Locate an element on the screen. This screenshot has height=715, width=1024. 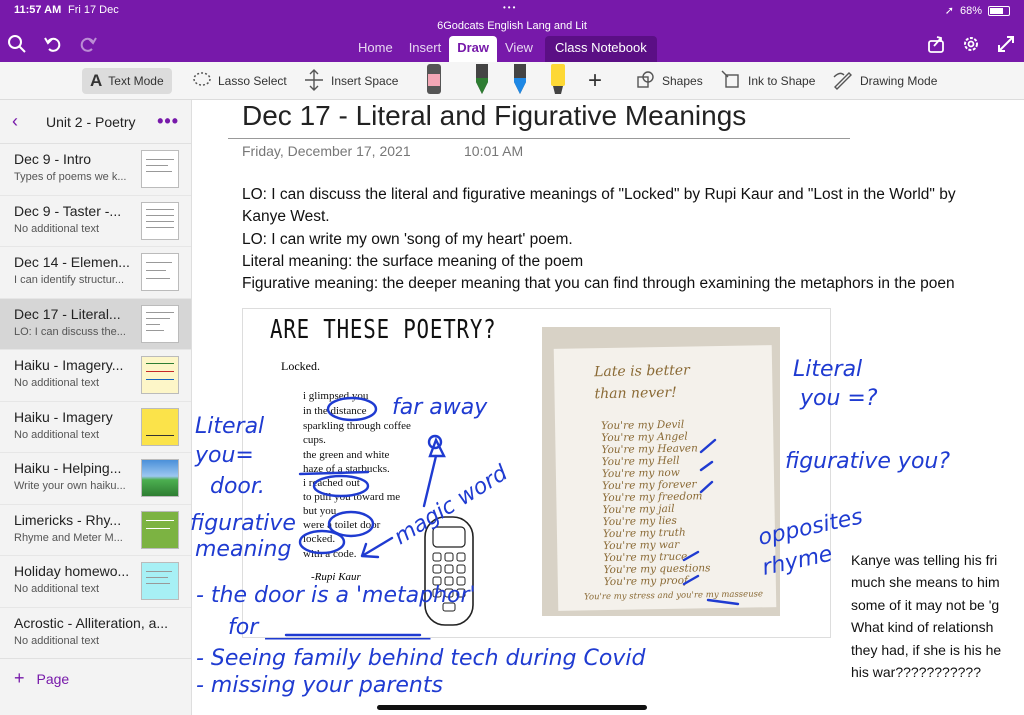
lasso-icon is located at coordinates (202, 81).